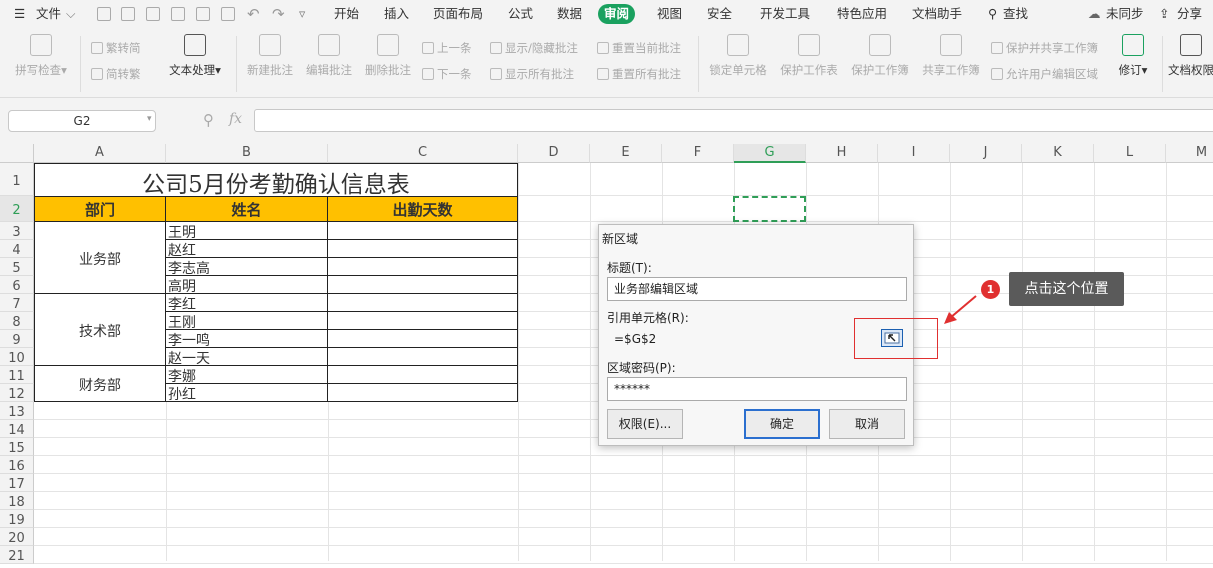  I want to click on file-menu: 文件, so click(48, 14).